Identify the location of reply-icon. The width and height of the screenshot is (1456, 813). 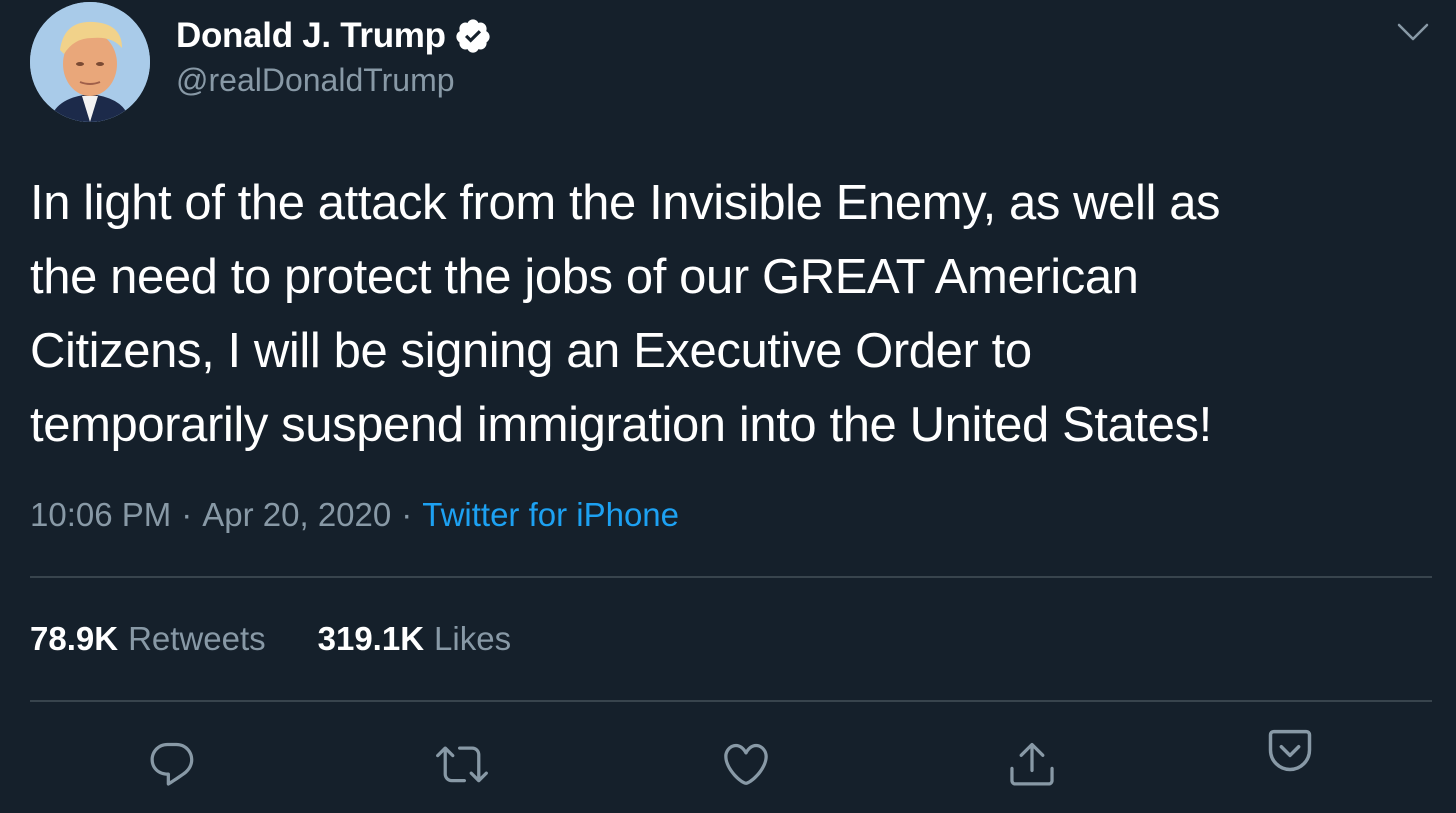
(172, 764).